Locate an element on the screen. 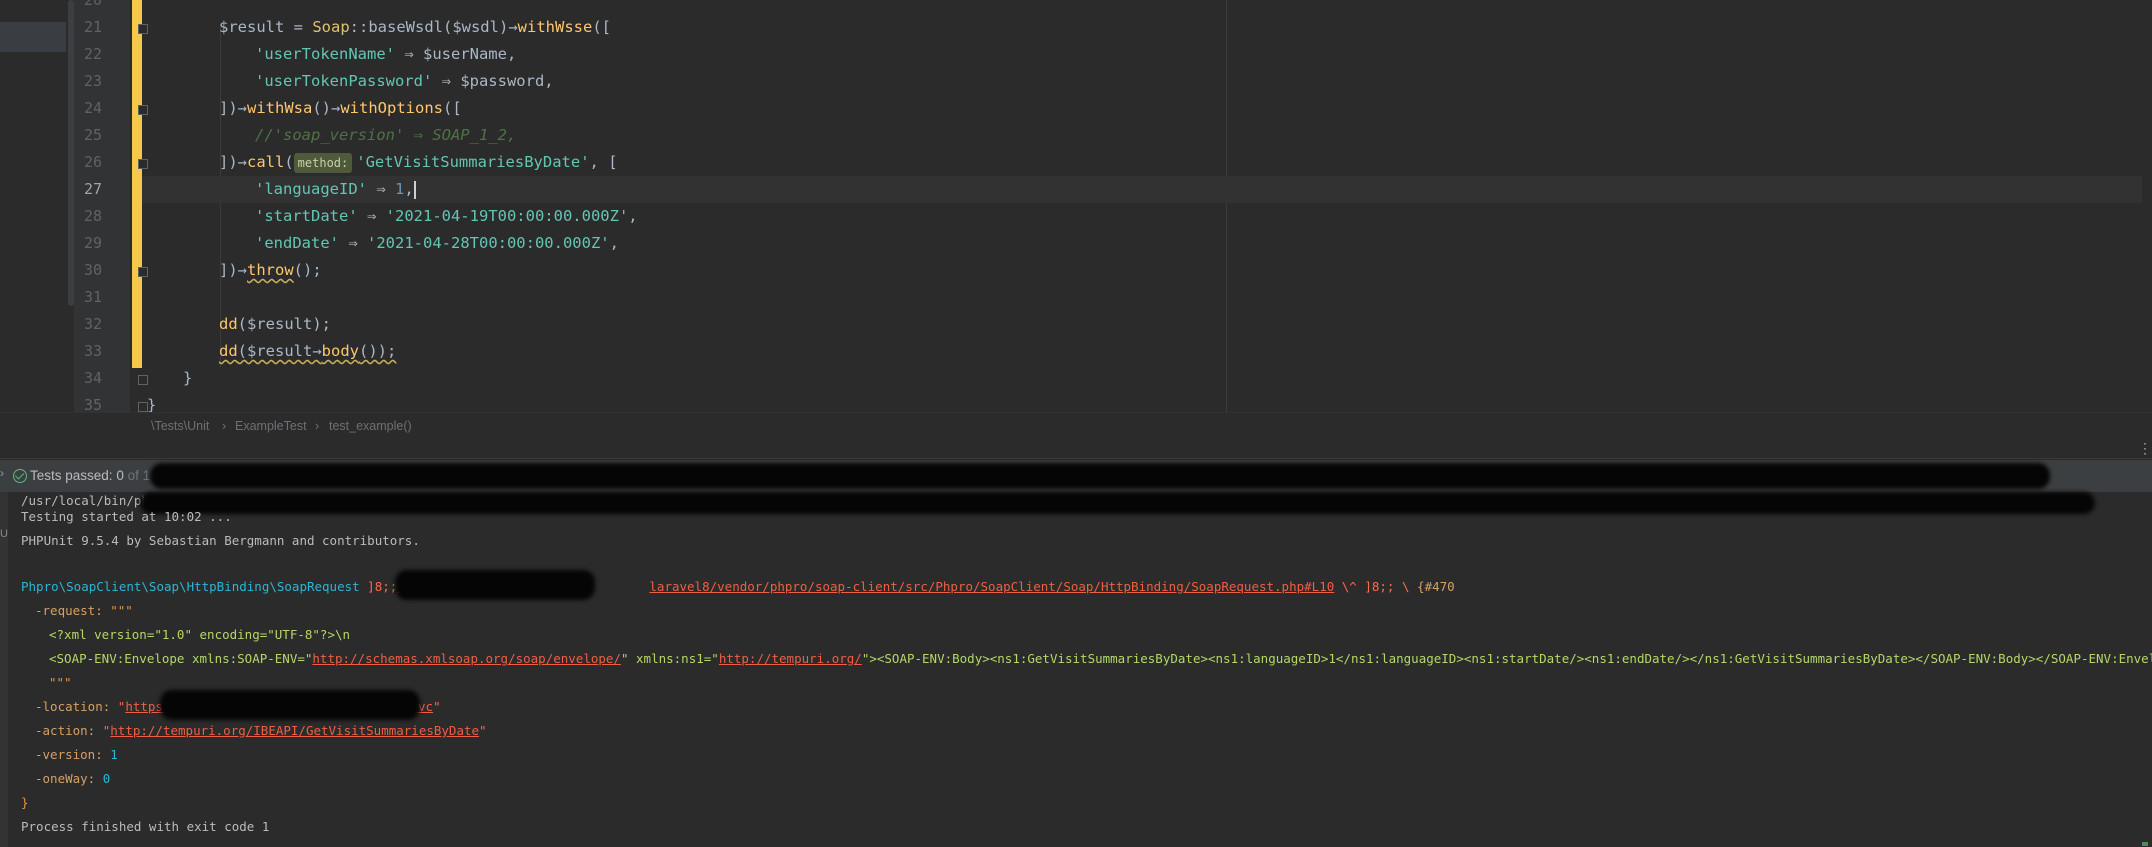 This screenshot has height=847, width=2152. console-gutter-marker: U is located at coordinates (4, 534).